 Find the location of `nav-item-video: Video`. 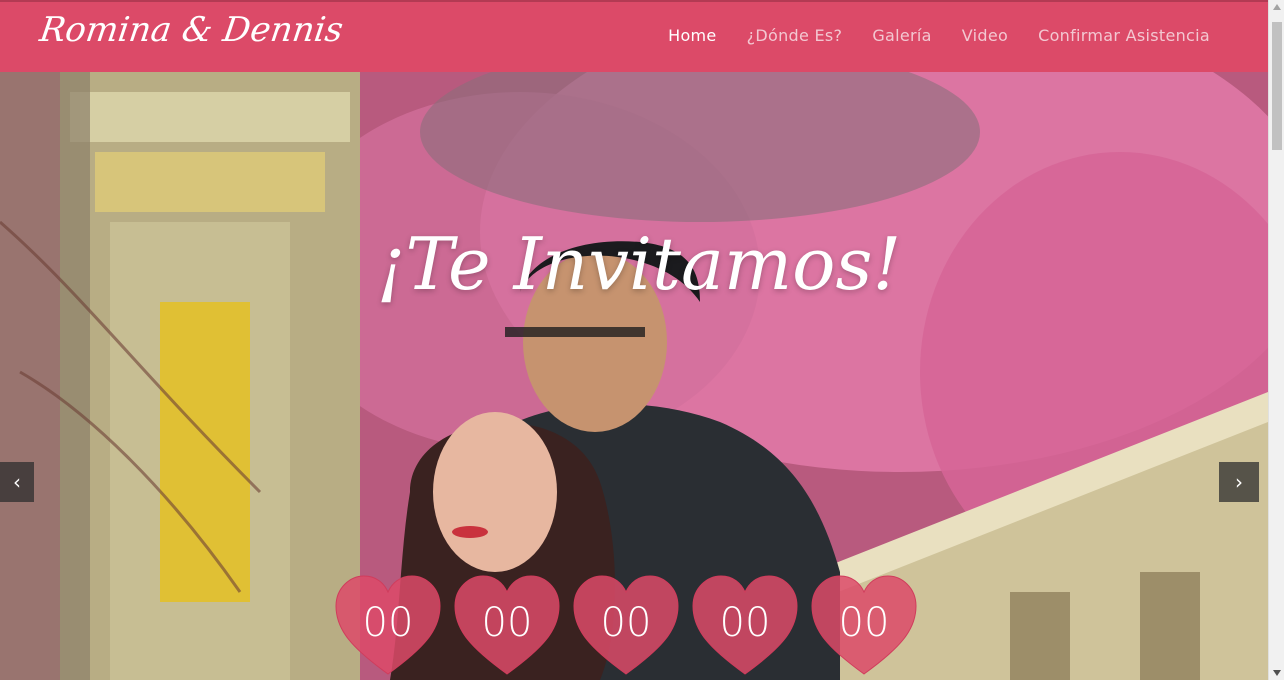

nav-item-video: Video is located at coordinates (985, 35).